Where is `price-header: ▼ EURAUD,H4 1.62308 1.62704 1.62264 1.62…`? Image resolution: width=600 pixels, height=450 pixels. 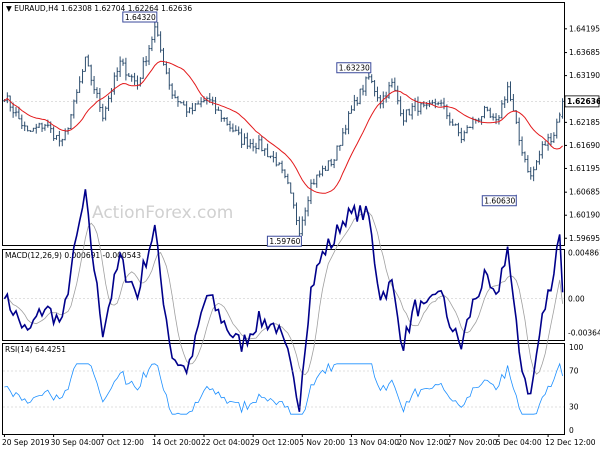 price-header: ▼ EURAUD,H4 1.62308 1.62704 1.62264 1.62… is located at coordinates (99, 8).